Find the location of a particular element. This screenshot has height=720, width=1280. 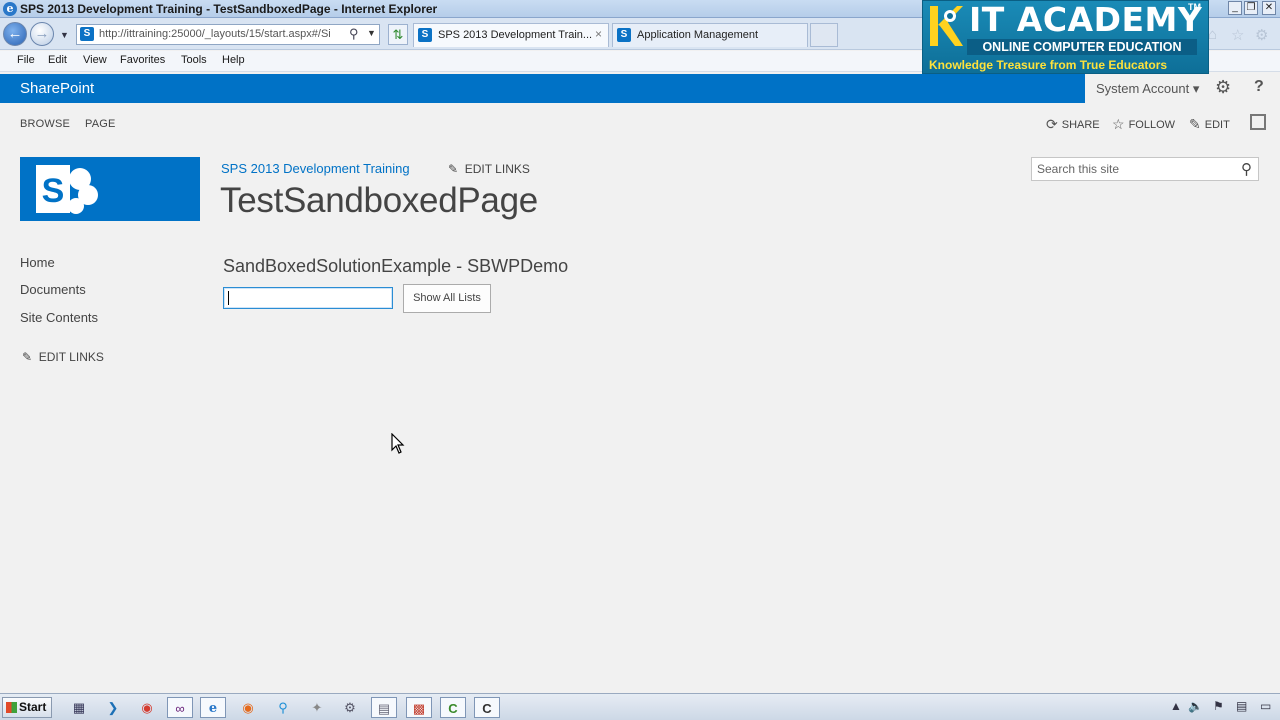

network-icon: ⚙ is located at coordinates (350, 707).